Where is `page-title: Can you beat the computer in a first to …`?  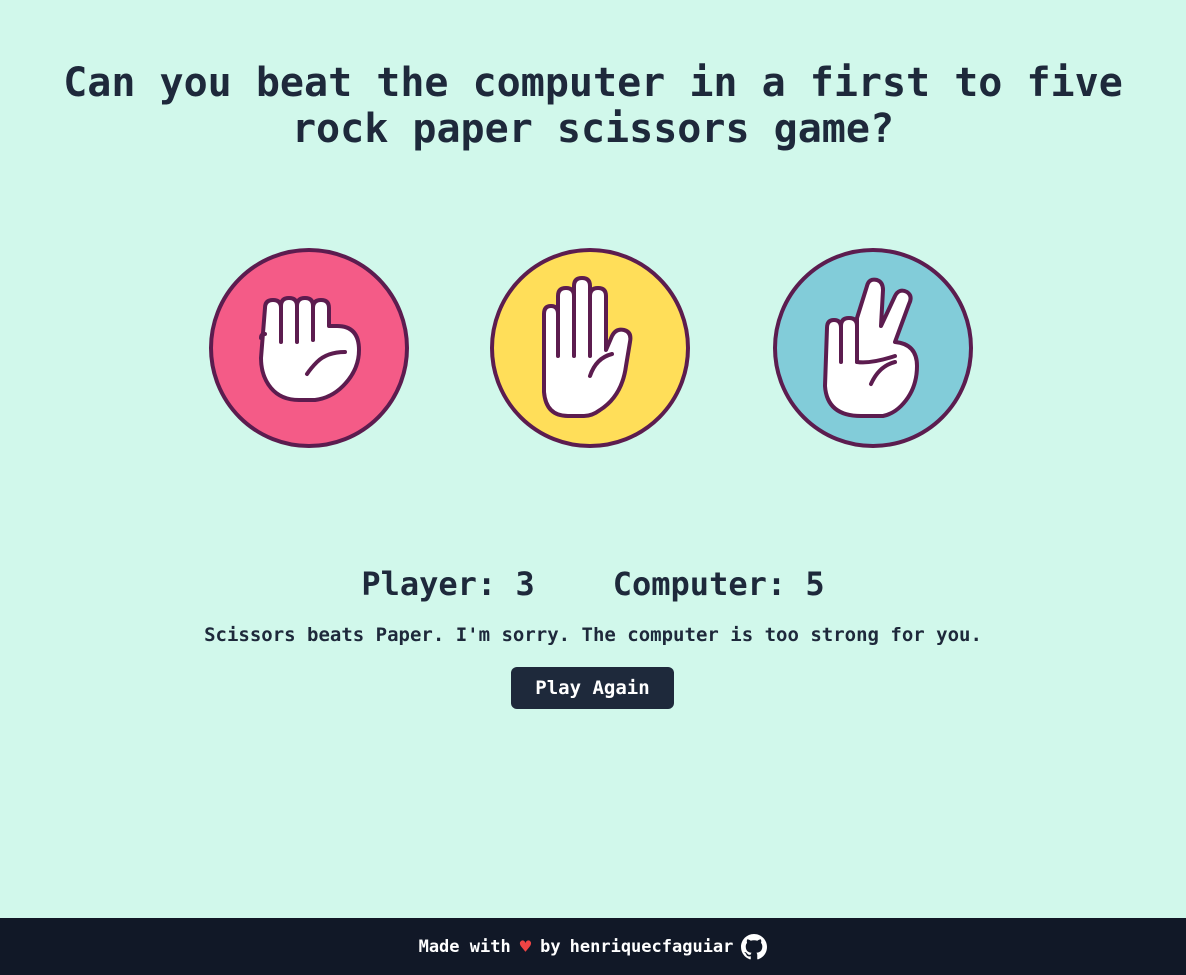
page-title: Can you beat the computer in a first to … is located at coordinates (593, 106).